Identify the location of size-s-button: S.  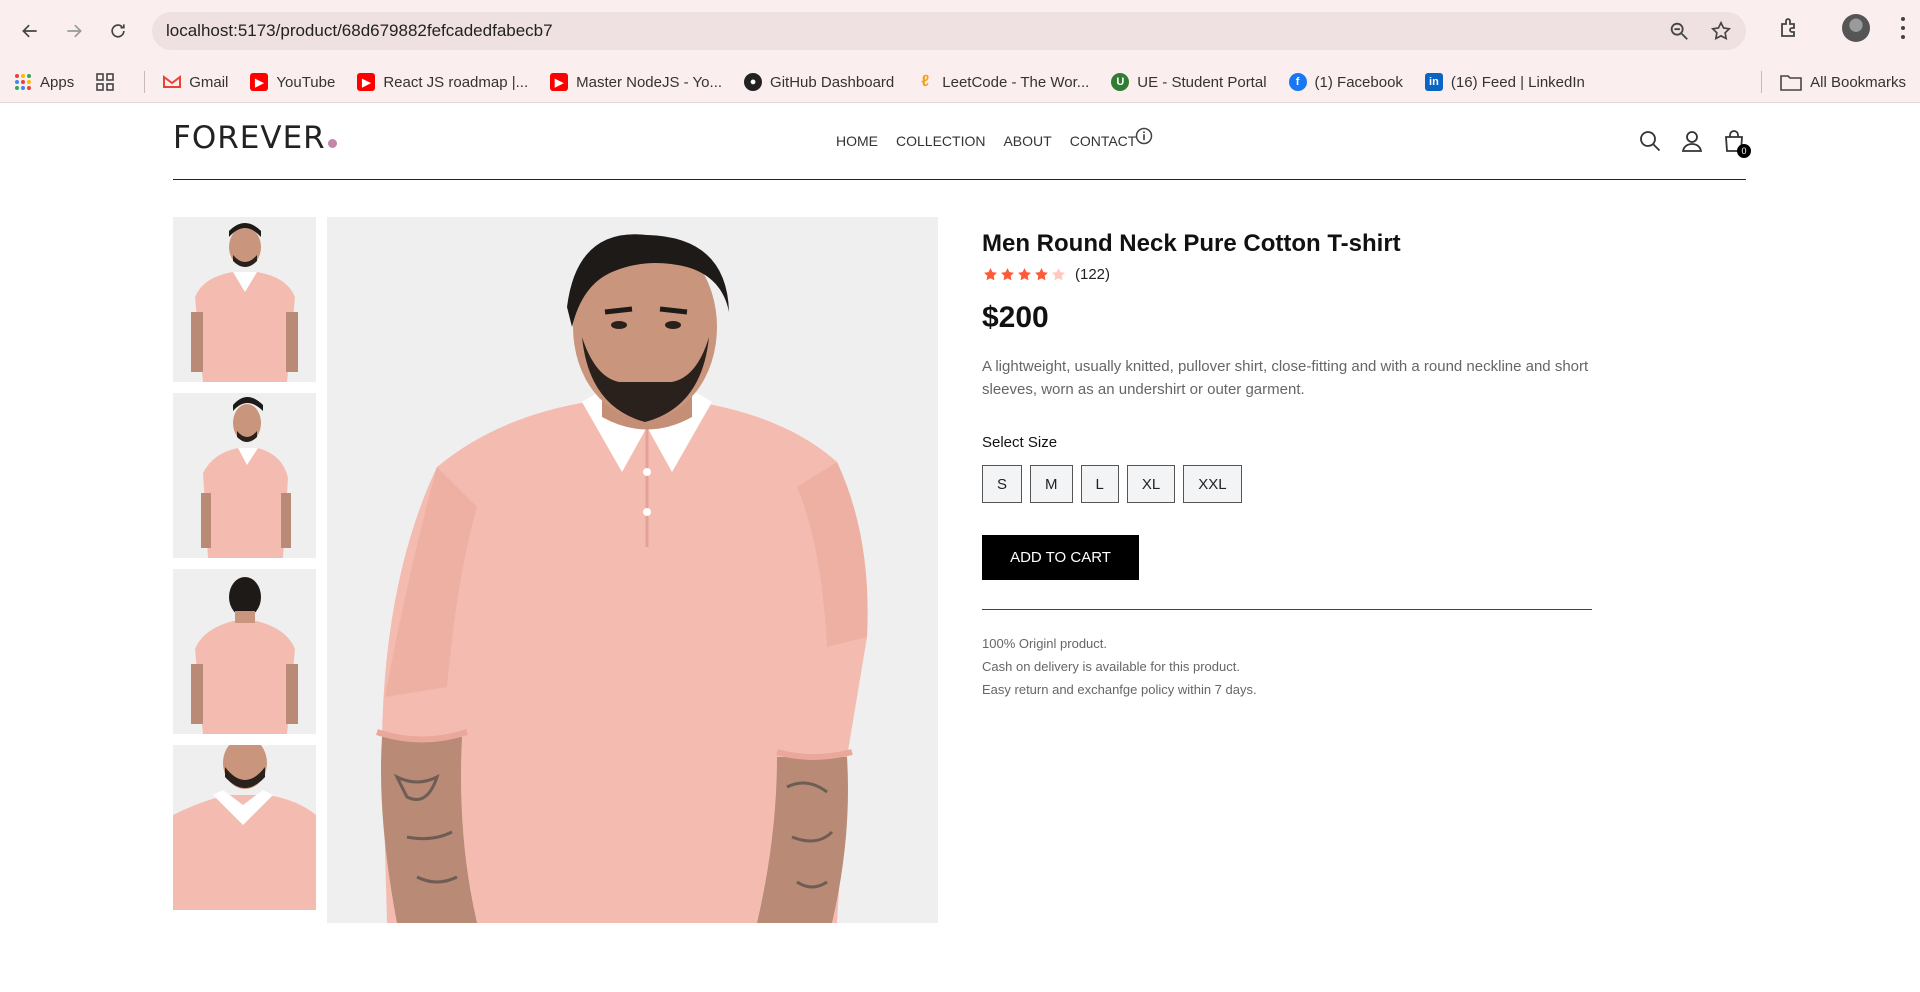
(1002, 484).